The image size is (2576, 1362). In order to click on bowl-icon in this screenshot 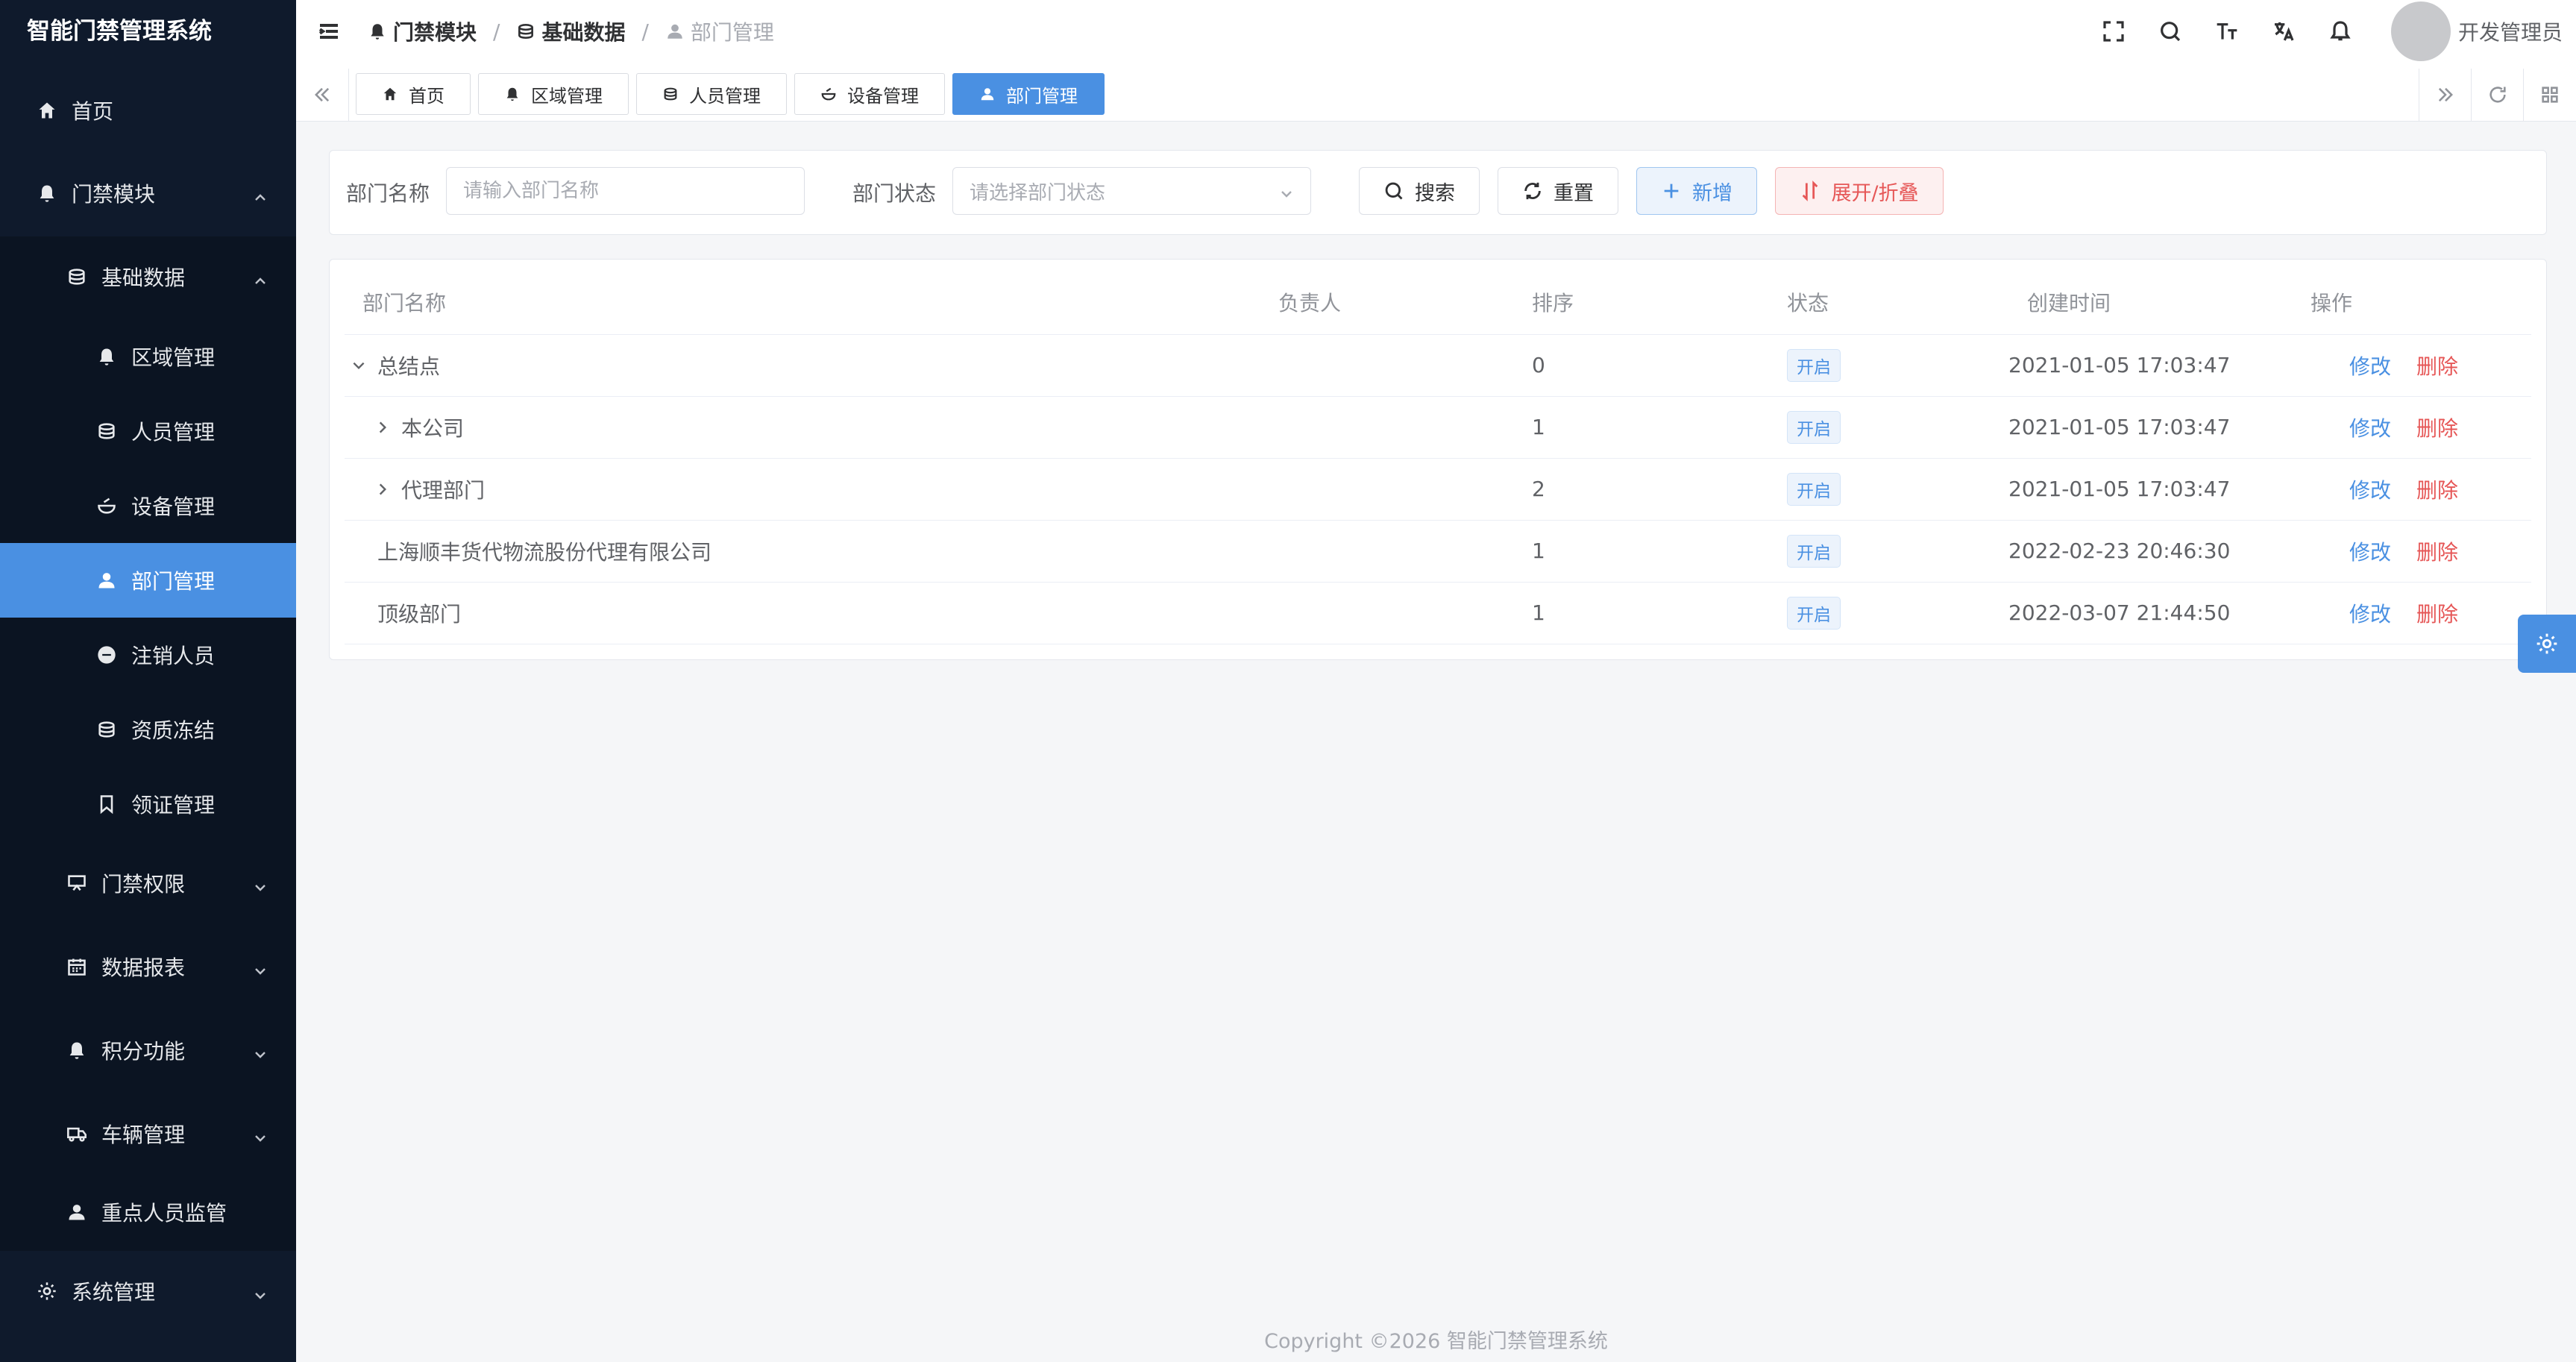, I will do `click(828, 94)`.